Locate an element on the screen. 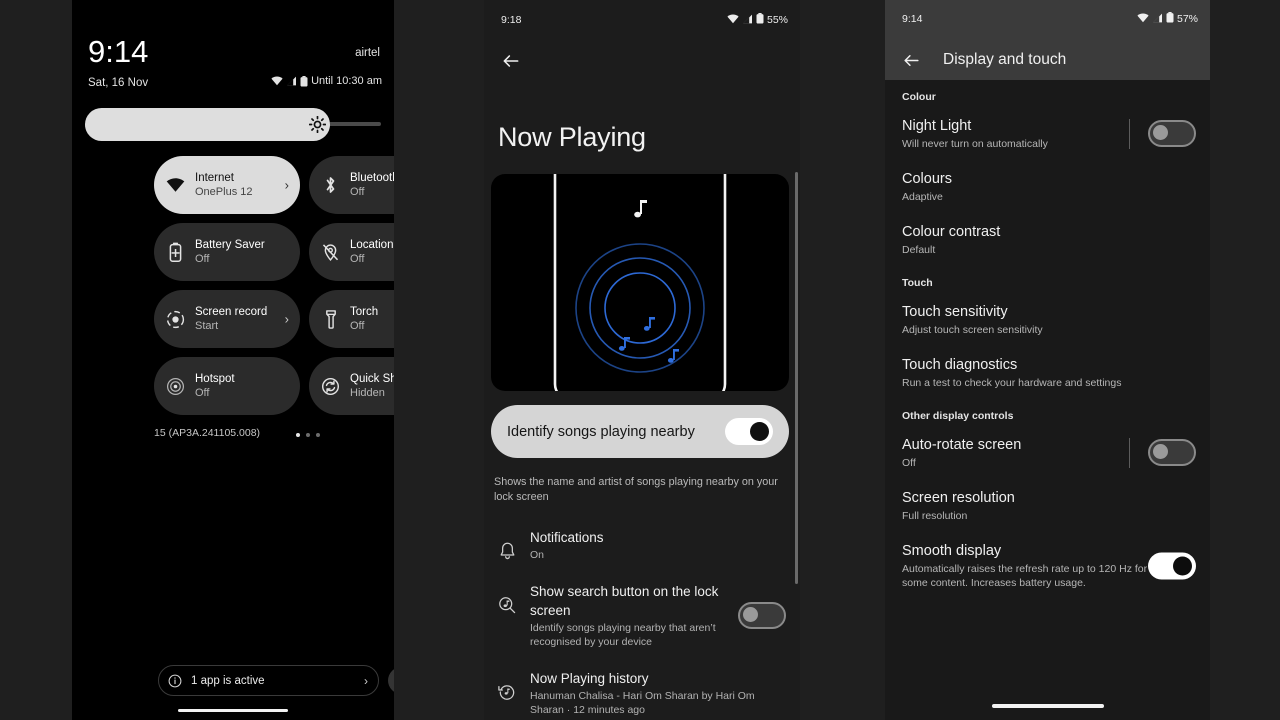 This screenshot has height=720, width=1280. active-apps-button: 1 app is active › is located at coordinates (268, 680).